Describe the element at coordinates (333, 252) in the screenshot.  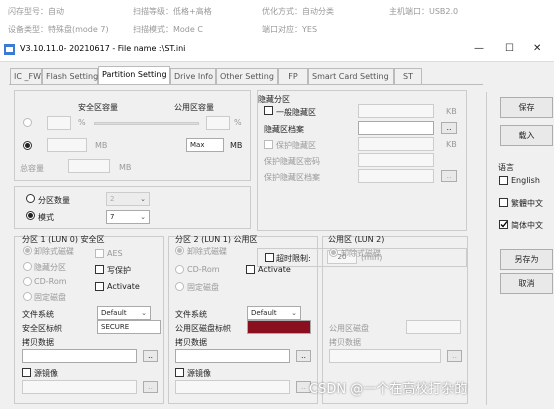
I see `p3-removable-radio` at that location.